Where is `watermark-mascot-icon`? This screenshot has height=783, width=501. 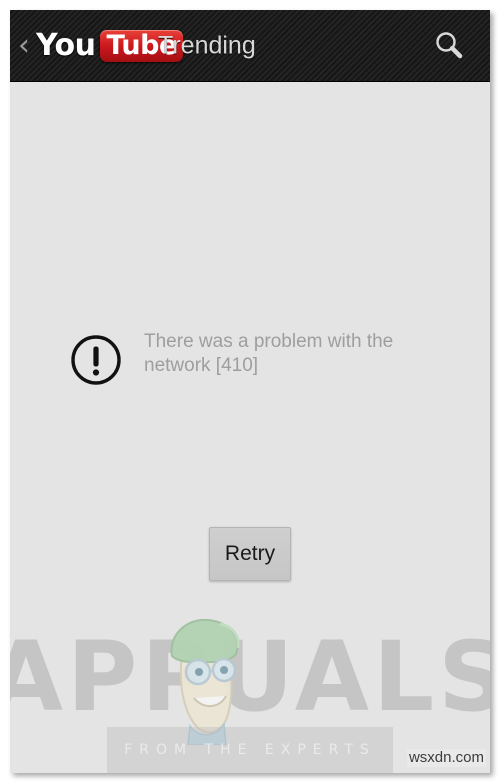 watermark-mascot-icon is located at coordinates (205, 681).